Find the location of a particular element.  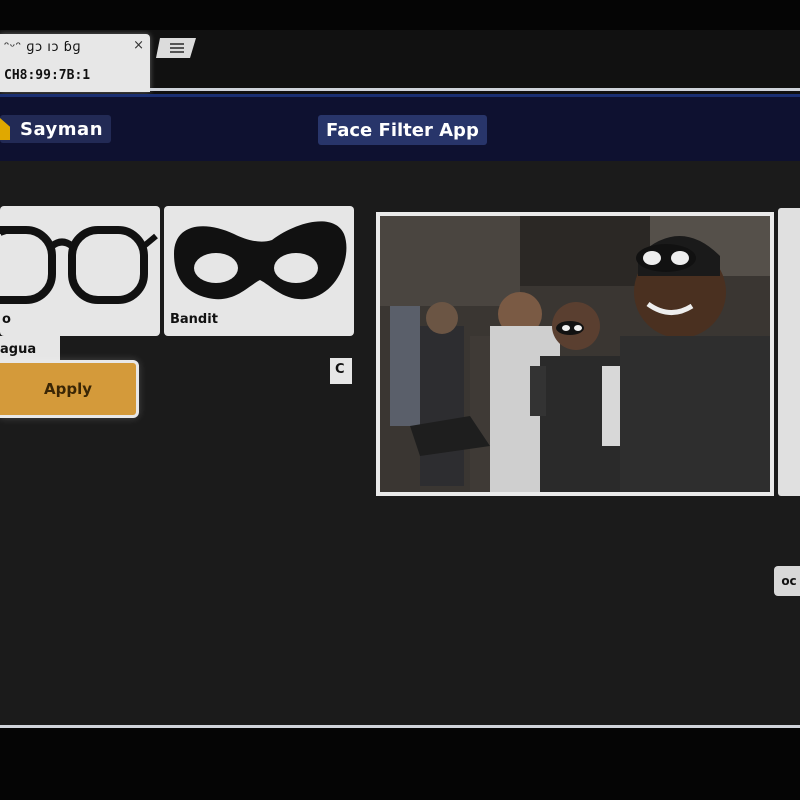

logo-icon is located at coordinates (5, 129).